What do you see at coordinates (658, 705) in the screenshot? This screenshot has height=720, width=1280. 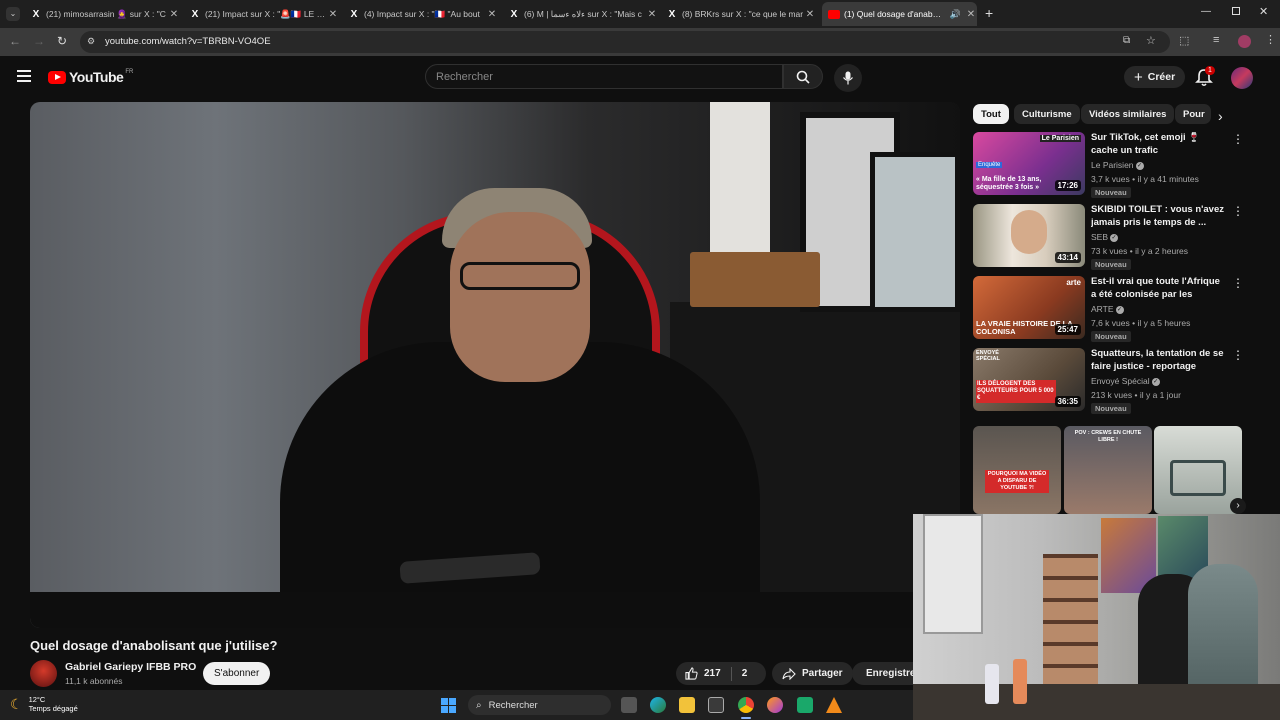 I see `edge-icon` at bounding box center [658, 705].